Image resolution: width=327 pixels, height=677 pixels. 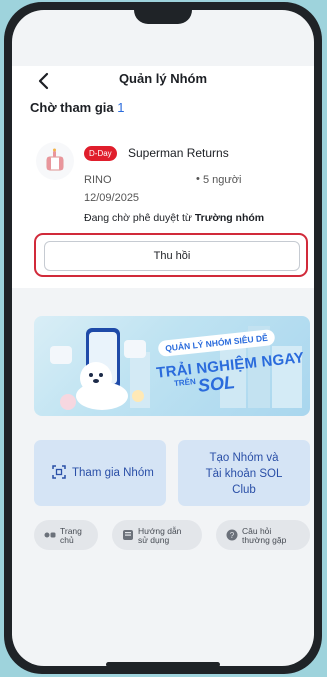 I want to click on create-group-button: Tạo Nhóm và Tài khoản SOL Club, so click(x=244, y=473).